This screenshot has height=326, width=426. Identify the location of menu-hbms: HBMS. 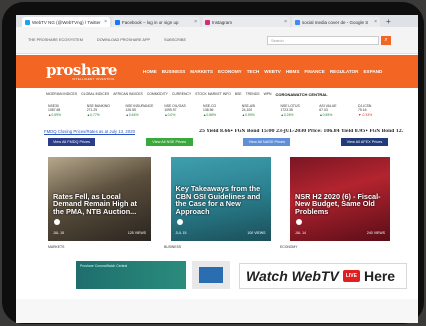
(293, 71).